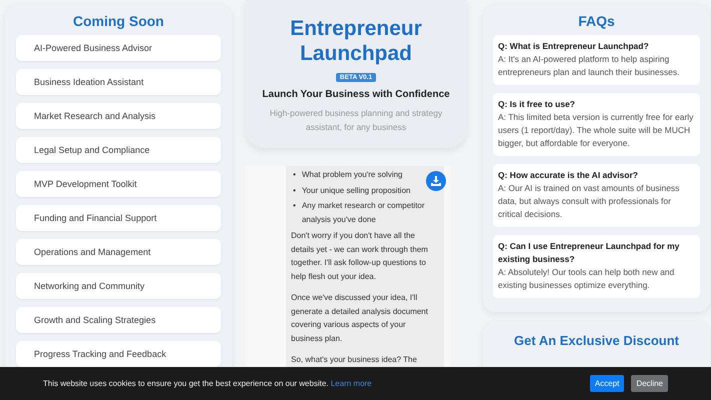 The image size is (711, 400). Describe the element at coordinates (589, 66) in the screenshot. I see `faq-answer: A: It's an AI-powered platform to help aspiring entrepreneurs plan and launch their businesses.` at that location.